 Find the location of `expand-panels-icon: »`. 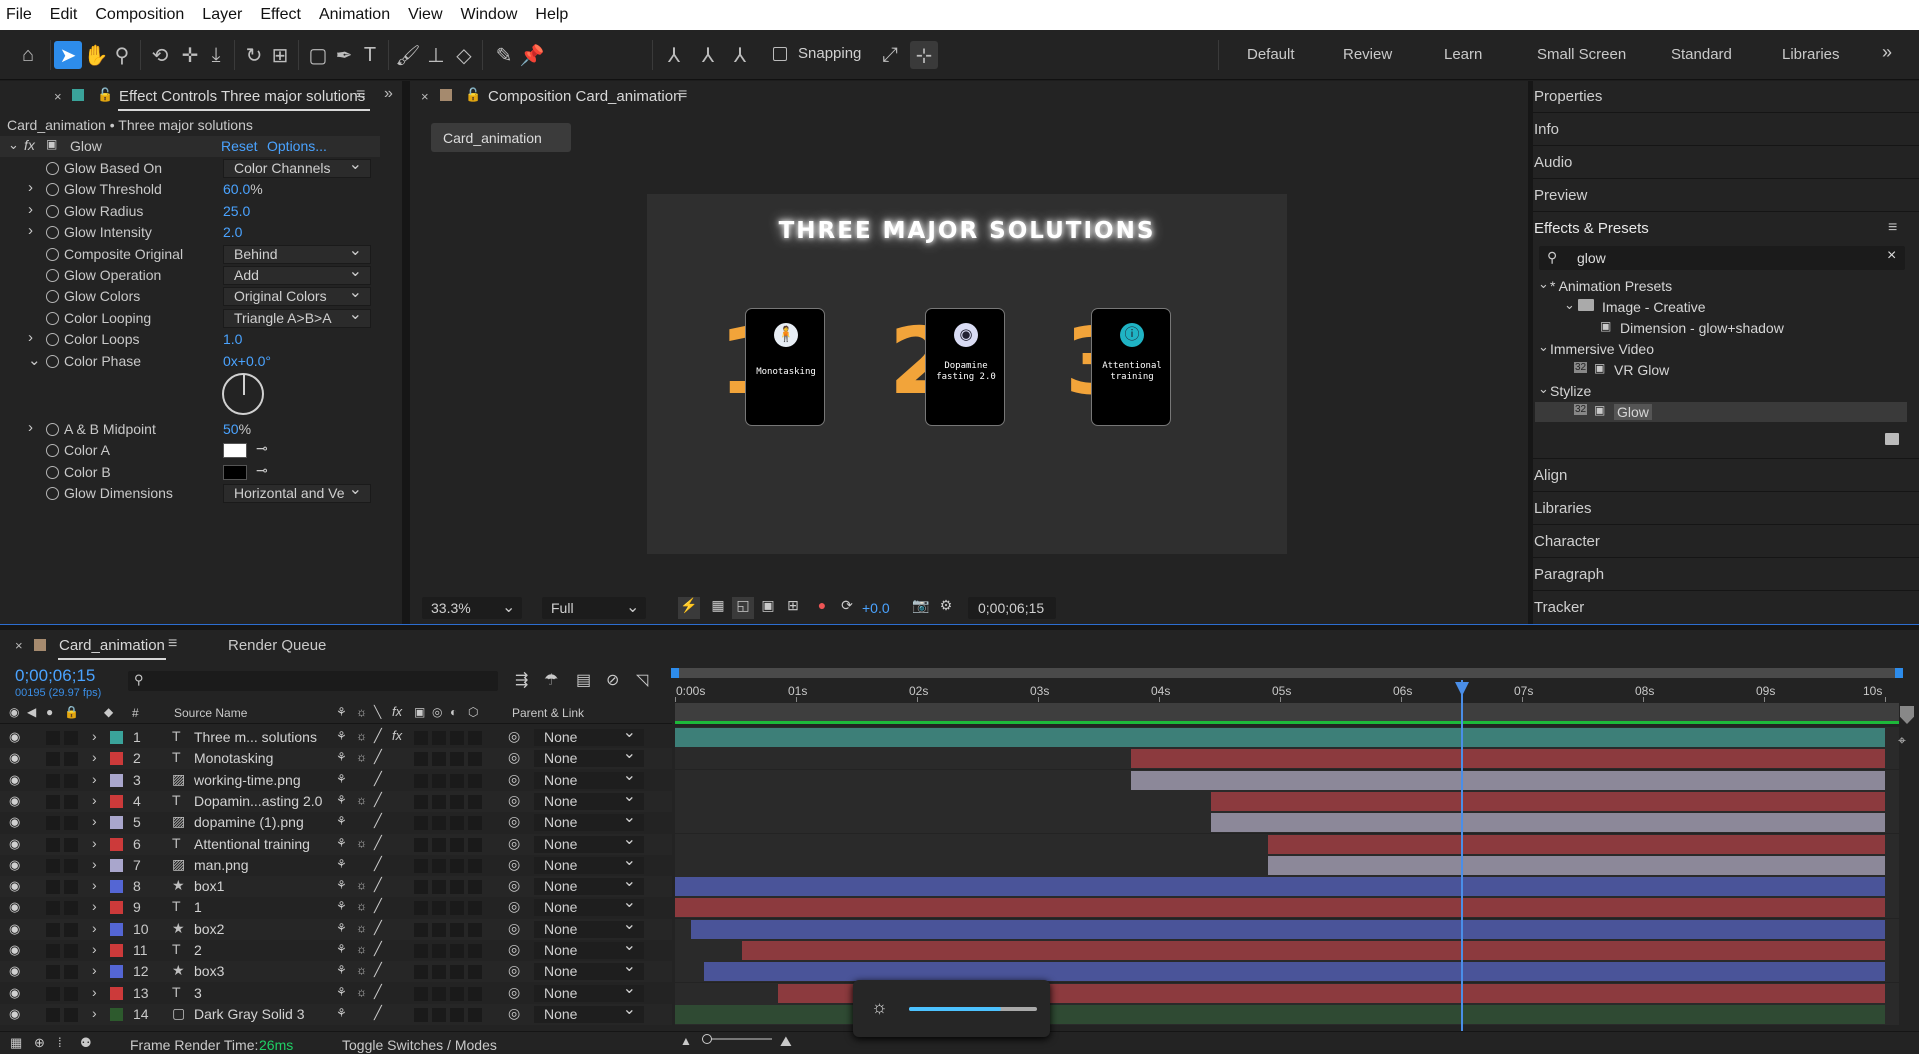

expand-panels-icon: » is located at coordinates (388, 94).